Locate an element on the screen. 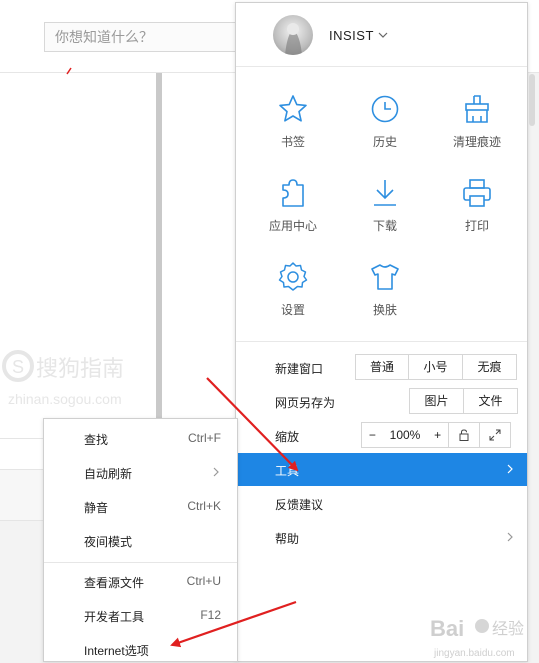 The image size is (539, 663). find-shortcut: Ctrl+F is located at coordinates (204, 438).